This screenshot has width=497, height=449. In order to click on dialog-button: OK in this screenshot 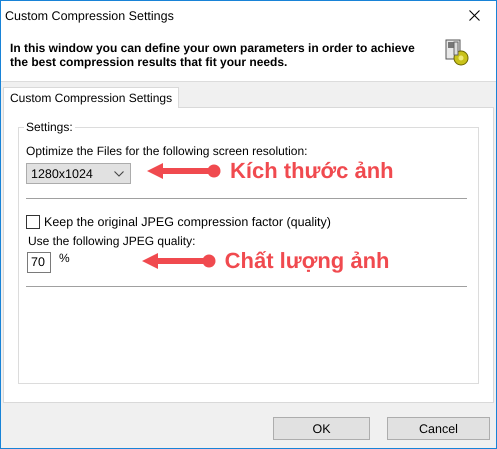, I will do `click(321, 428)`.